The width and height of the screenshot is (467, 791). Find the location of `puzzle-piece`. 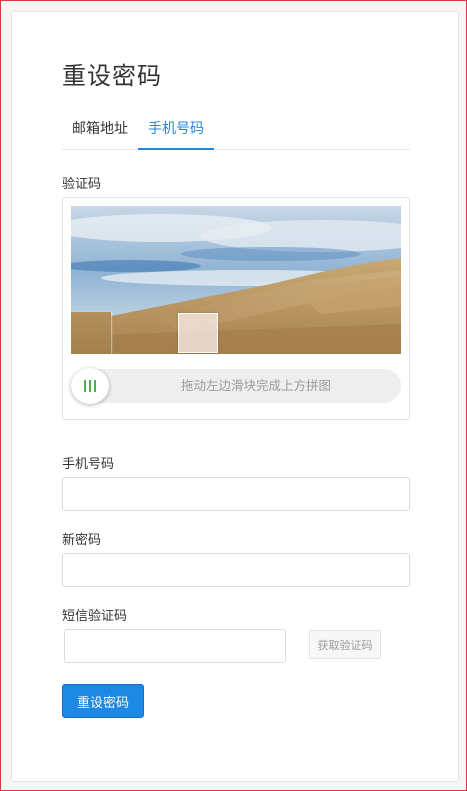

puzzle-piece is located at coordinates (91, 333).